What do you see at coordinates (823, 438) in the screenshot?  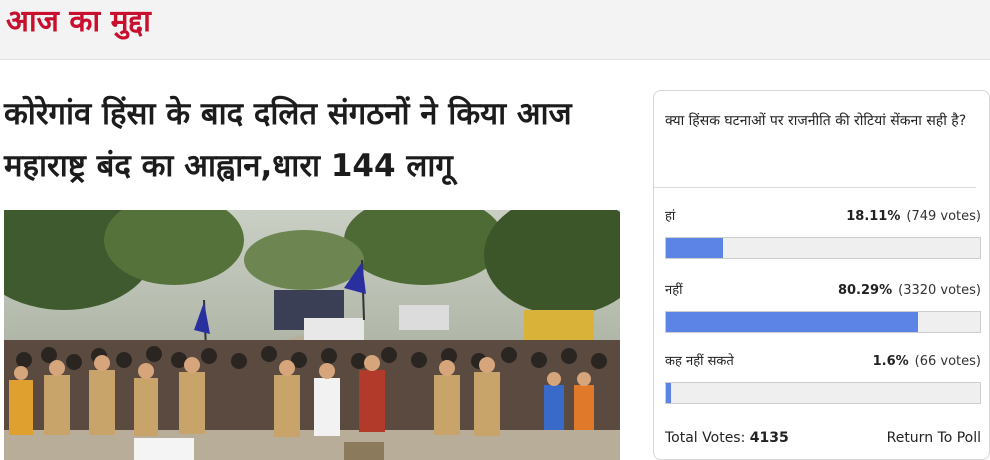 I see `poll-footer: Total Votes: 4135 Return To Poll` at bounding box center [823, 438].